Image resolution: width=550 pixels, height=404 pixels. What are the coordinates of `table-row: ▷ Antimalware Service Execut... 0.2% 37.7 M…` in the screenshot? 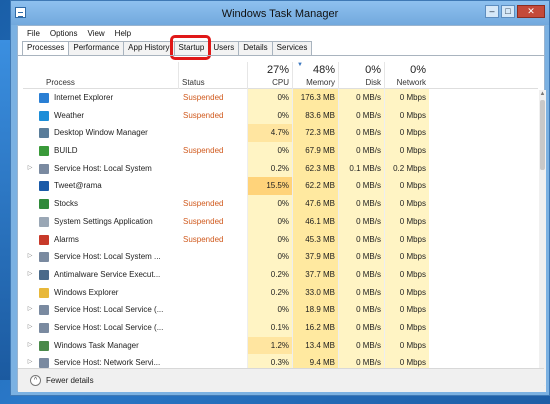 It's located at (280, 274).